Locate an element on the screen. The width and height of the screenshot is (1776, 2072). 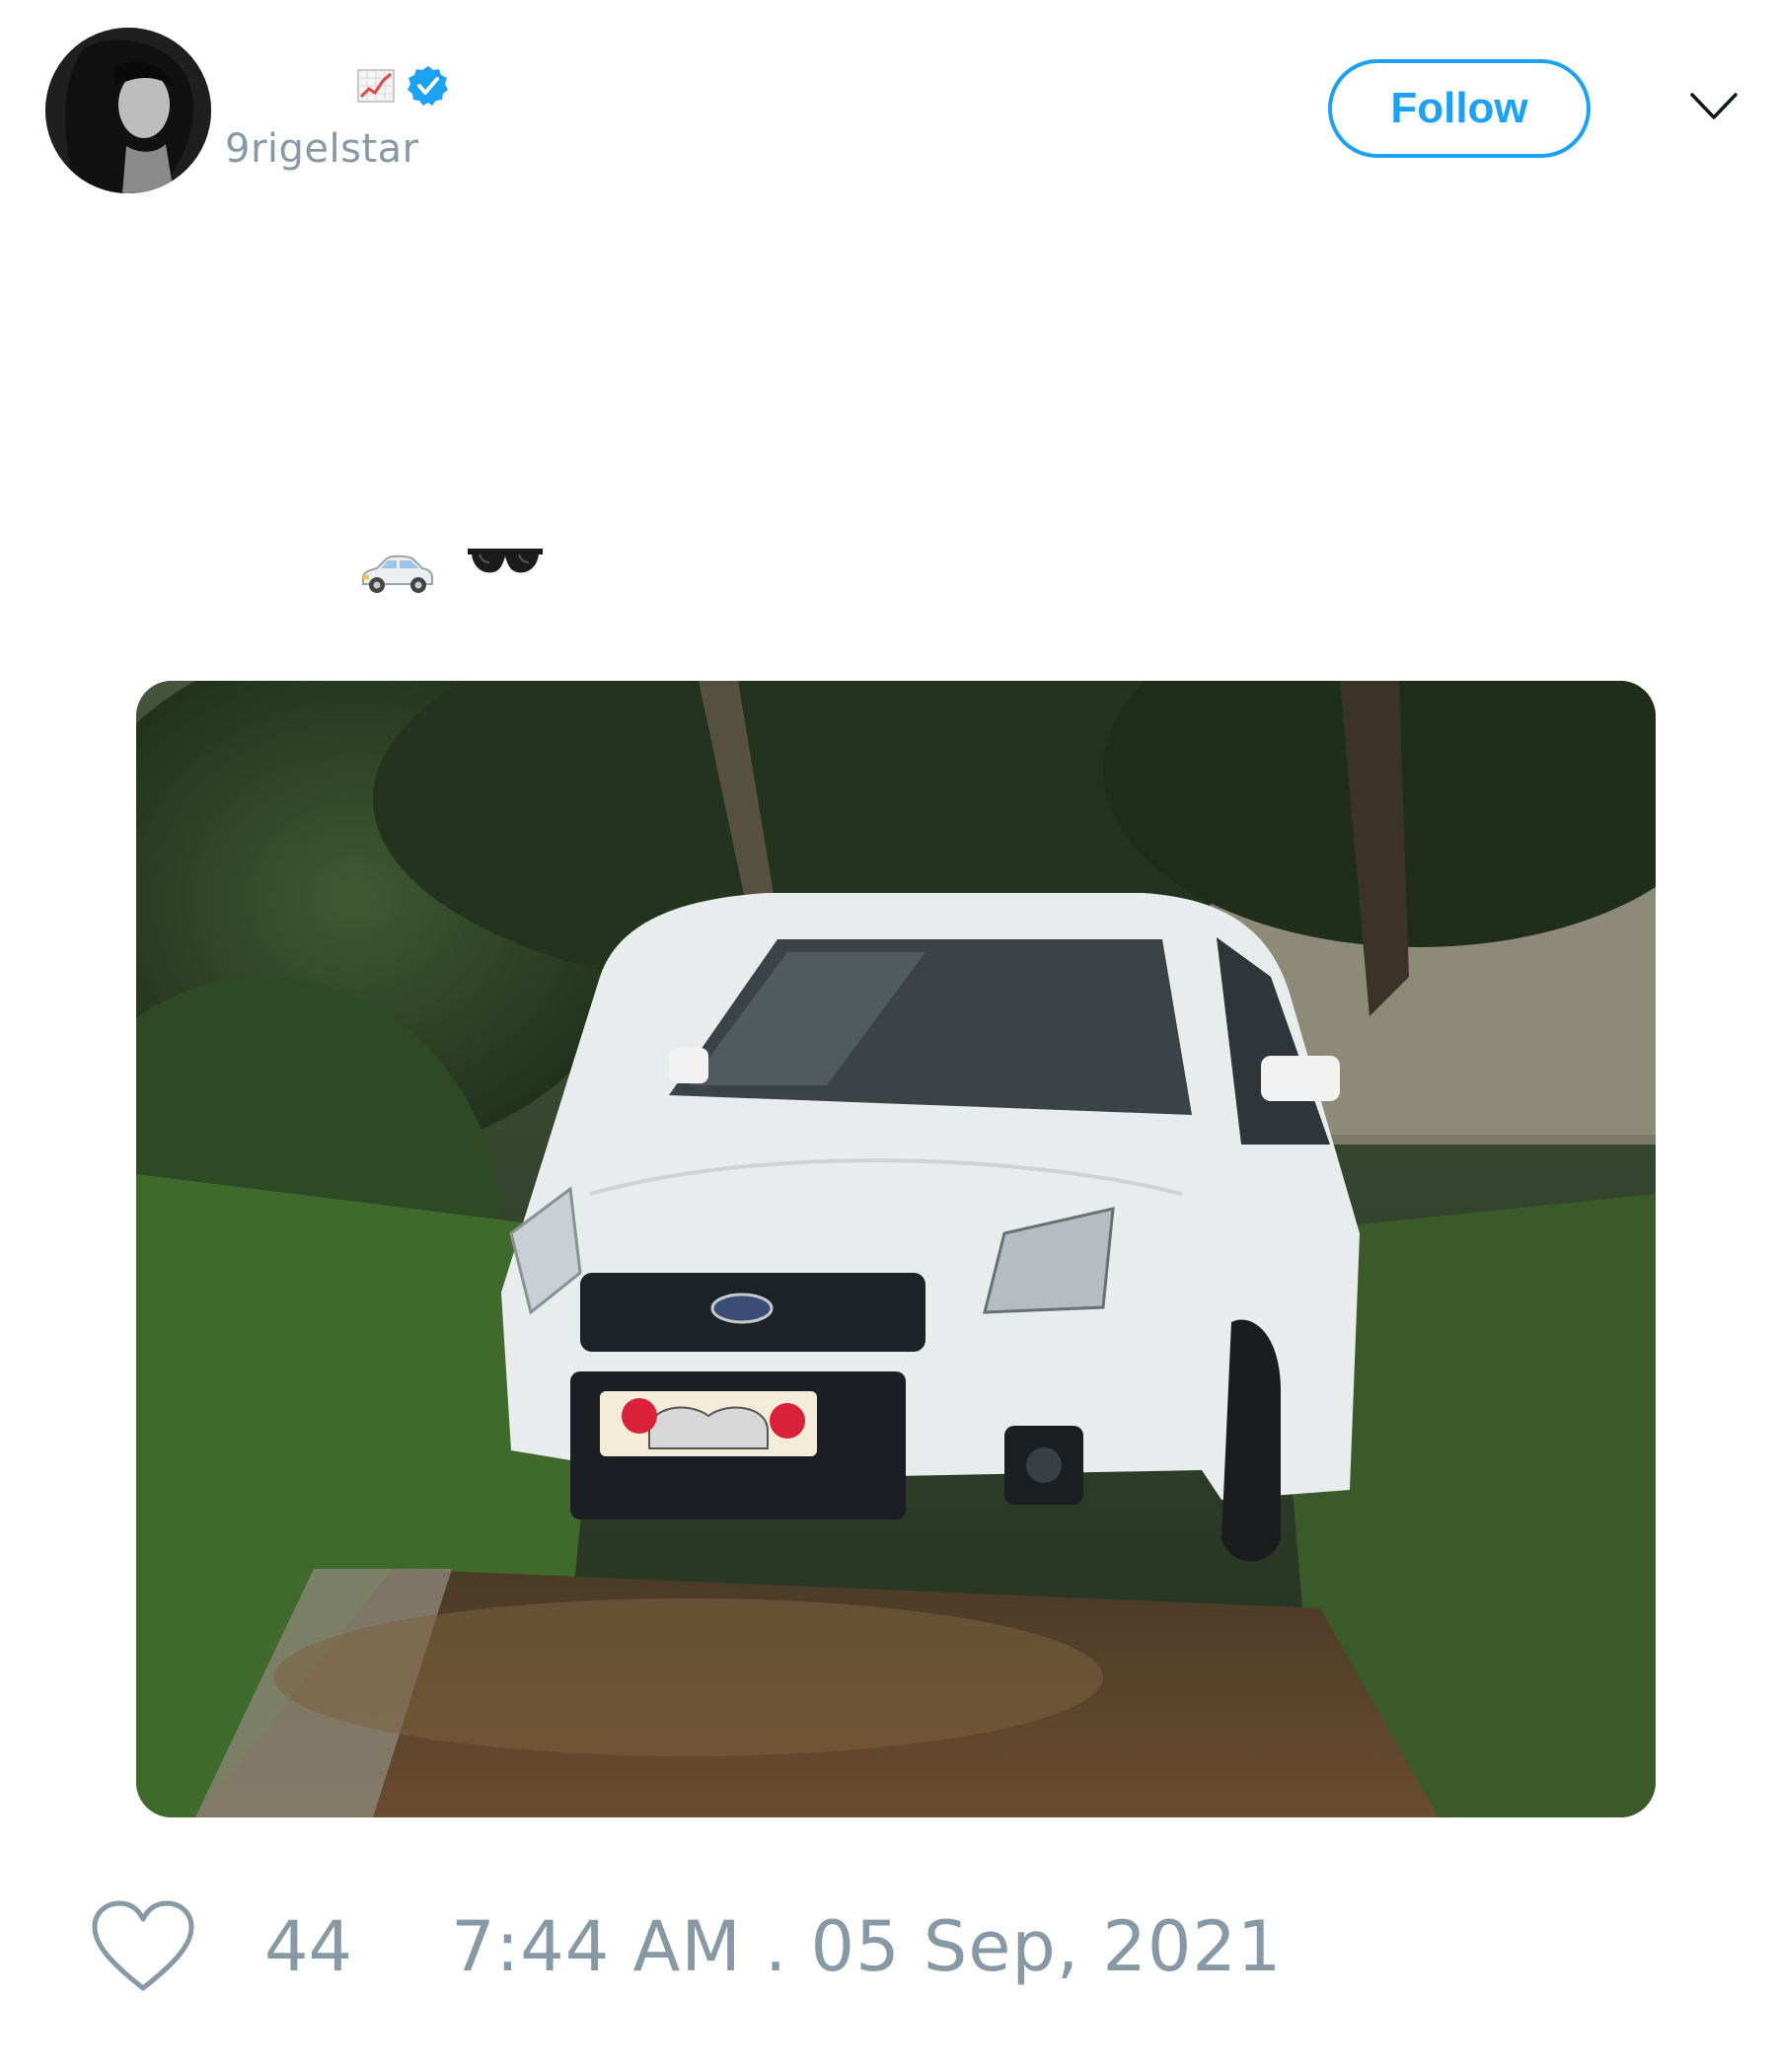
car-icon is located at coordinates (398, 574).